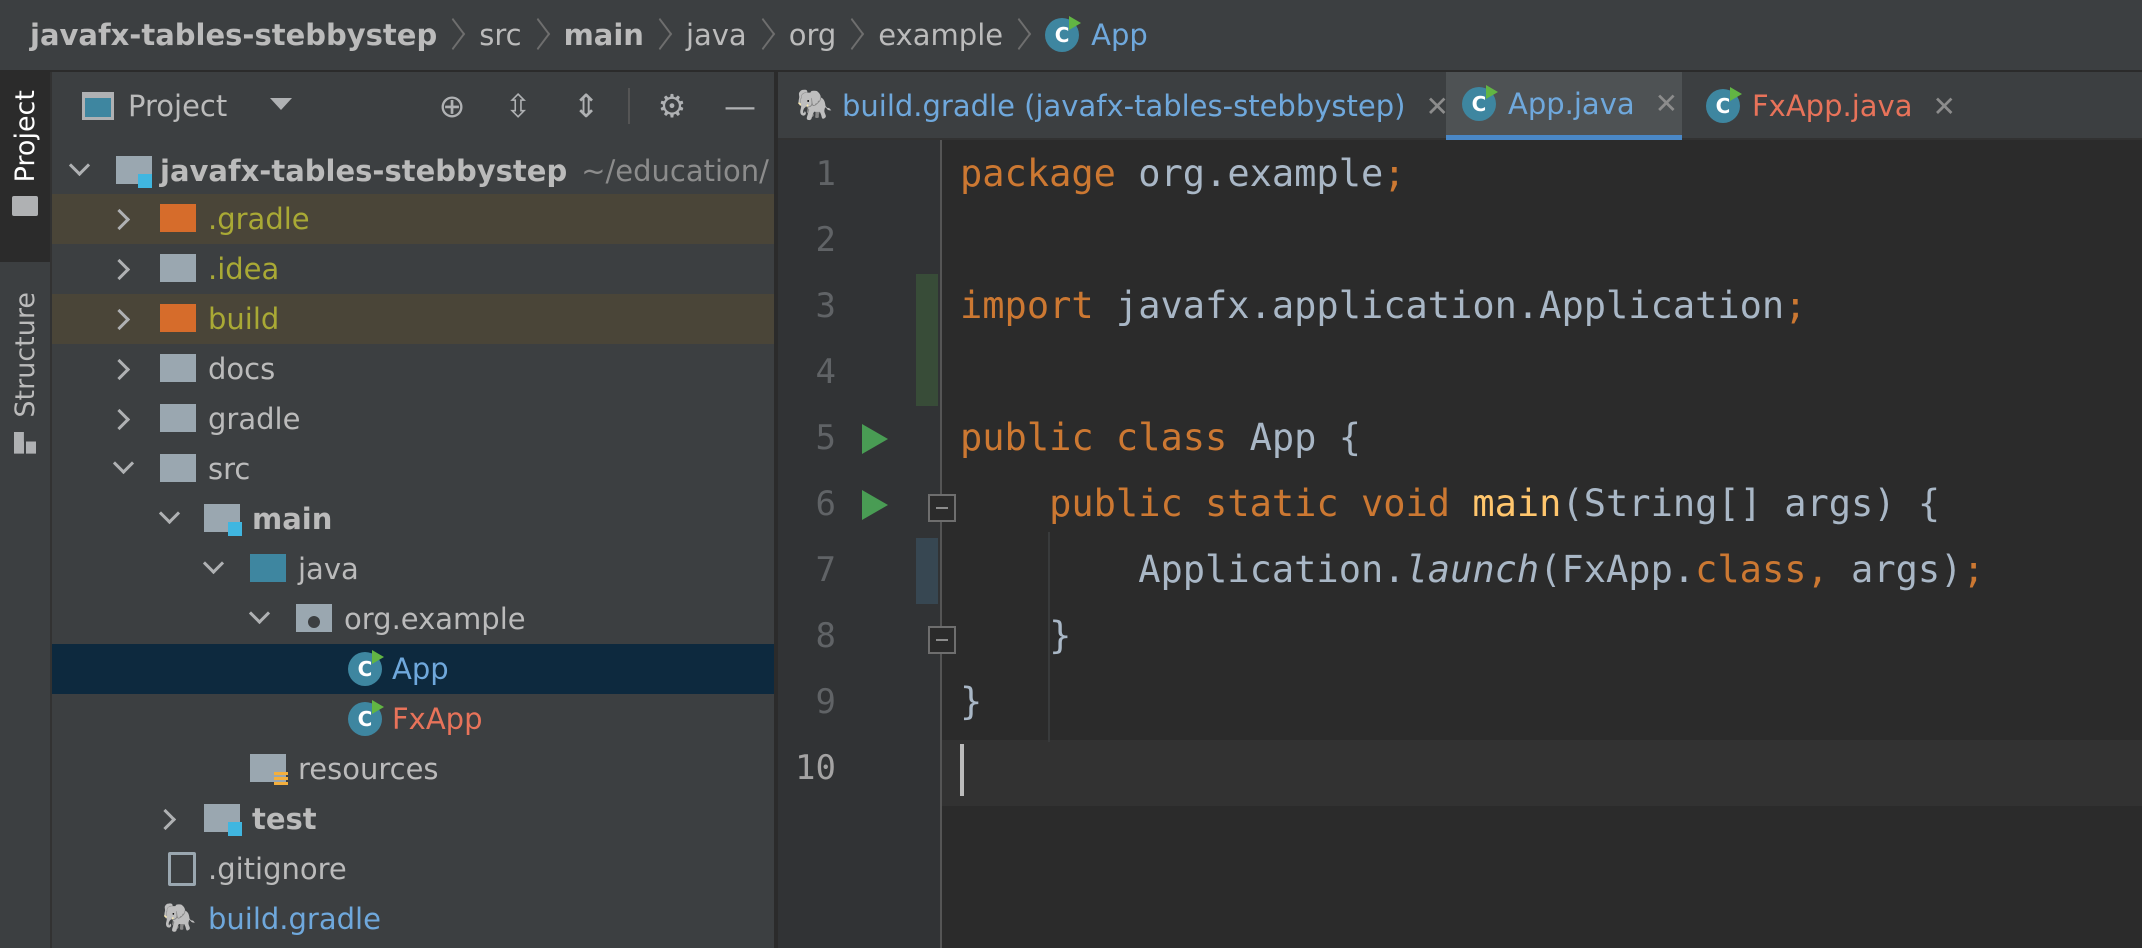  I want to click on tree-item-label: test, so click(284, 819).